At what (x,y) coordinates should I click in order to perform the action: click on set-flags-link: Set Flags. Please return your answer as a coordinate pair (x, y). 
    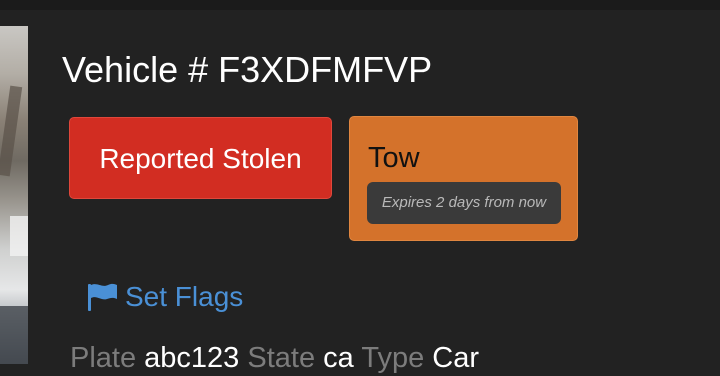
    Looking at the image, I should click on (164, 297).